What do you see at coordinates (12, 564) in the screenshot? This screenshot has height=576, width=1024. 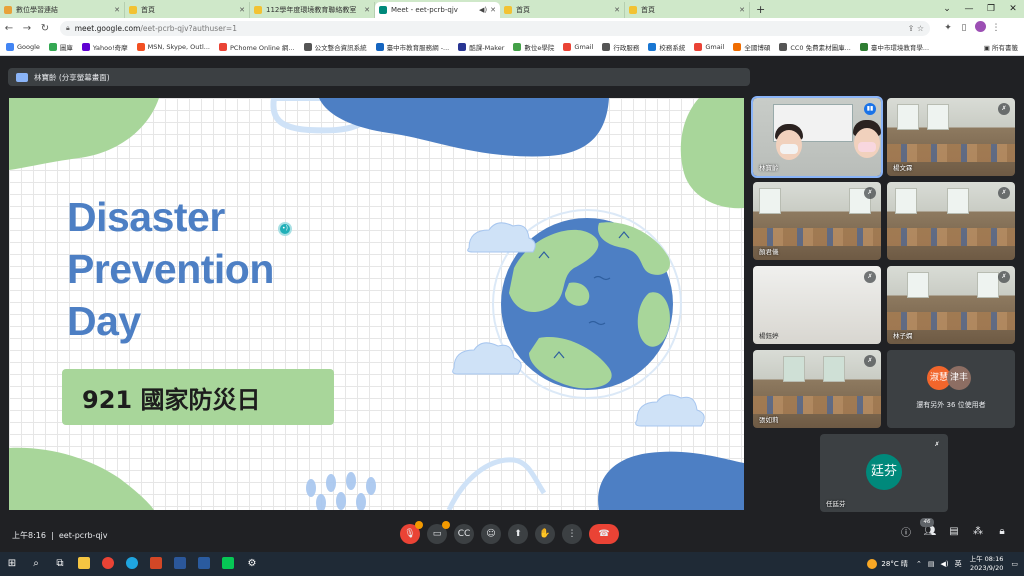 I see `start-button: ⊞` at bounding box center [12, 564].